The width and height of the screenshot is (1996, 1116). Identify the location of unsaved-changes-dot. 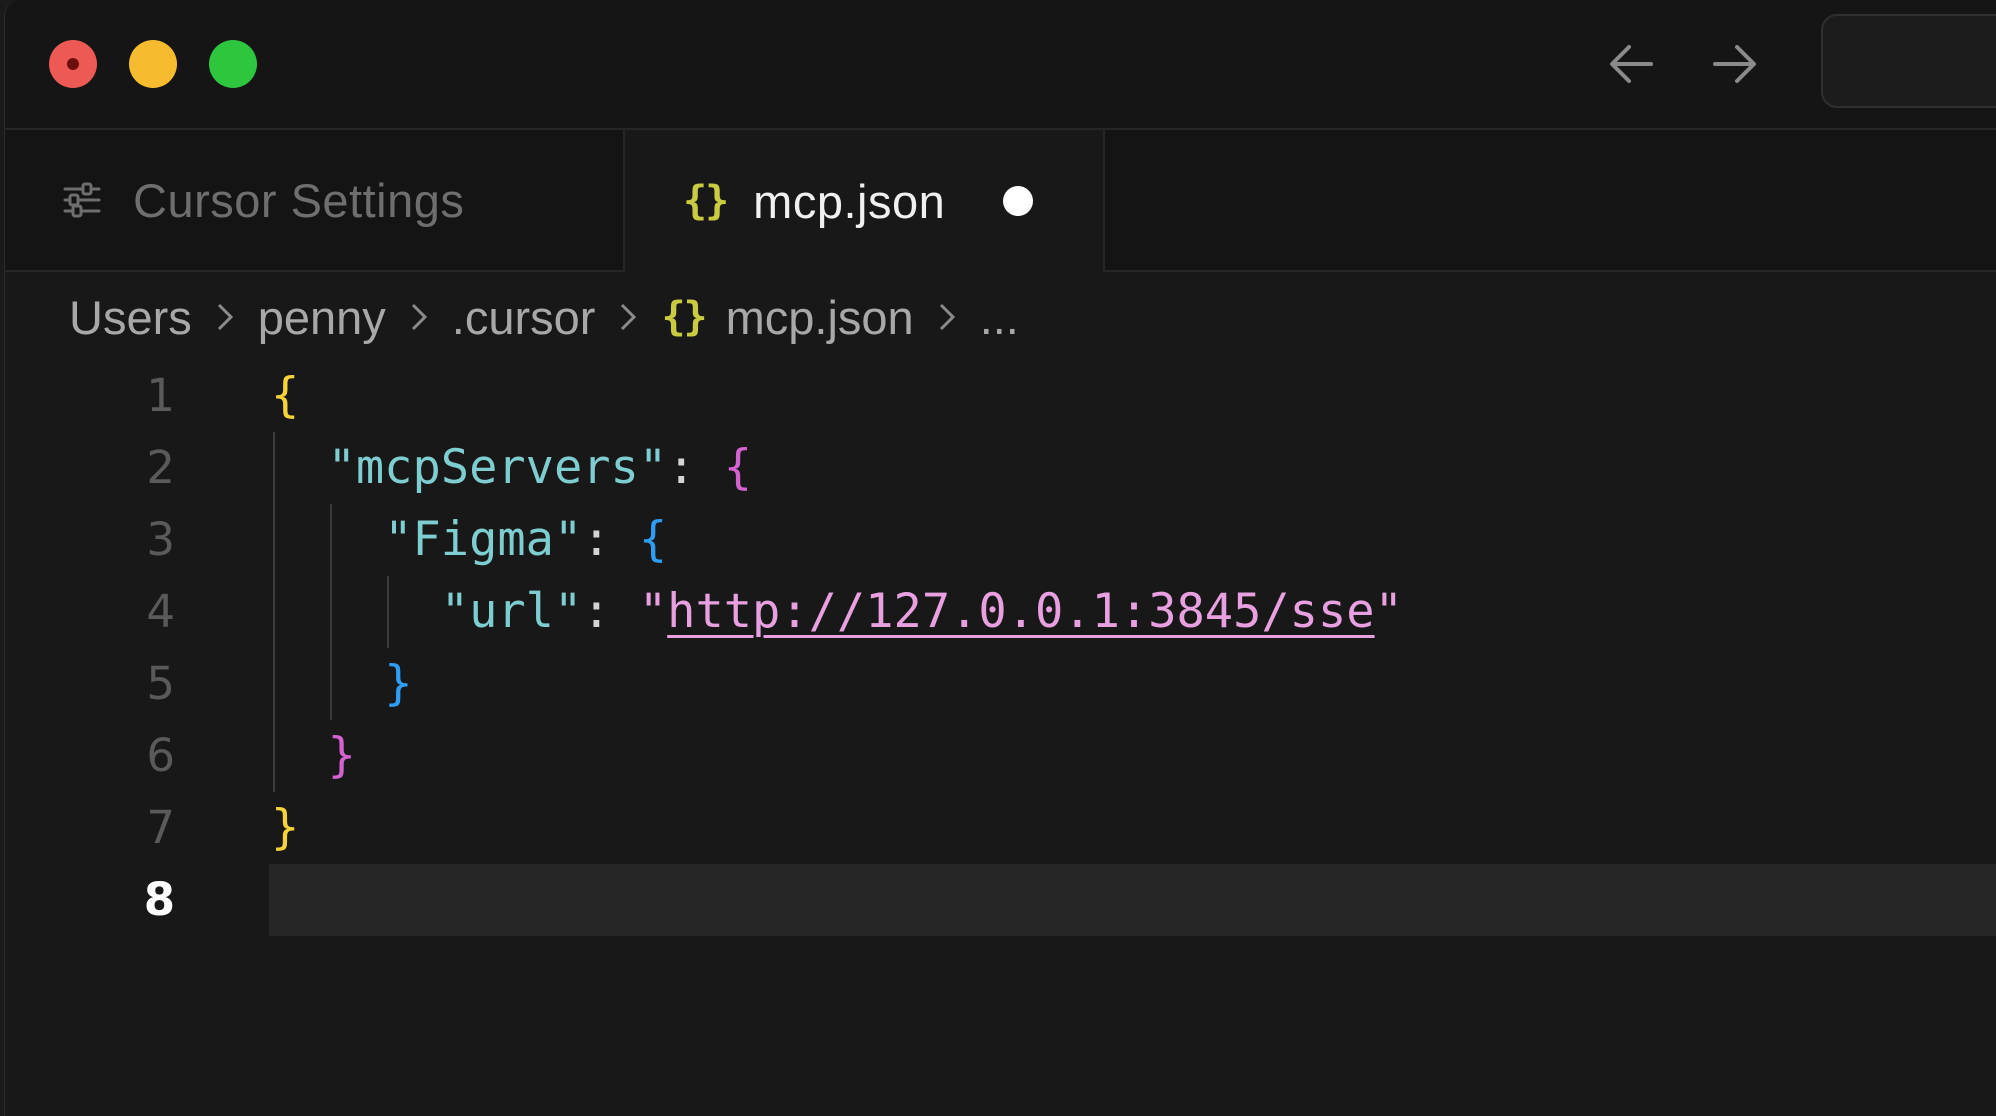
(1018, 201).